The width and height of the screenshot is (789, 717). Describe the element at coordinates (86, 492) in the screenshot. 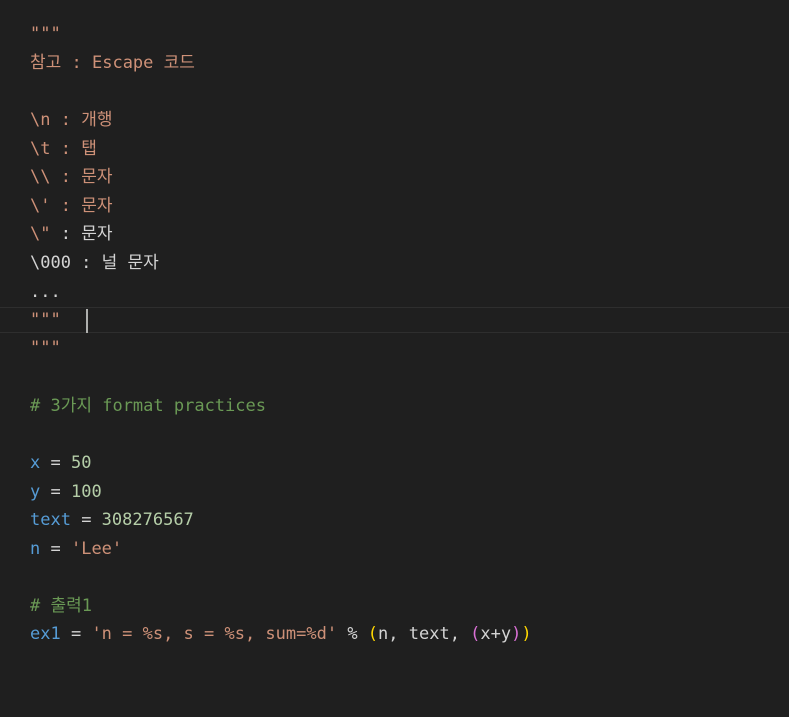

I see `value-y: 100` at that location.